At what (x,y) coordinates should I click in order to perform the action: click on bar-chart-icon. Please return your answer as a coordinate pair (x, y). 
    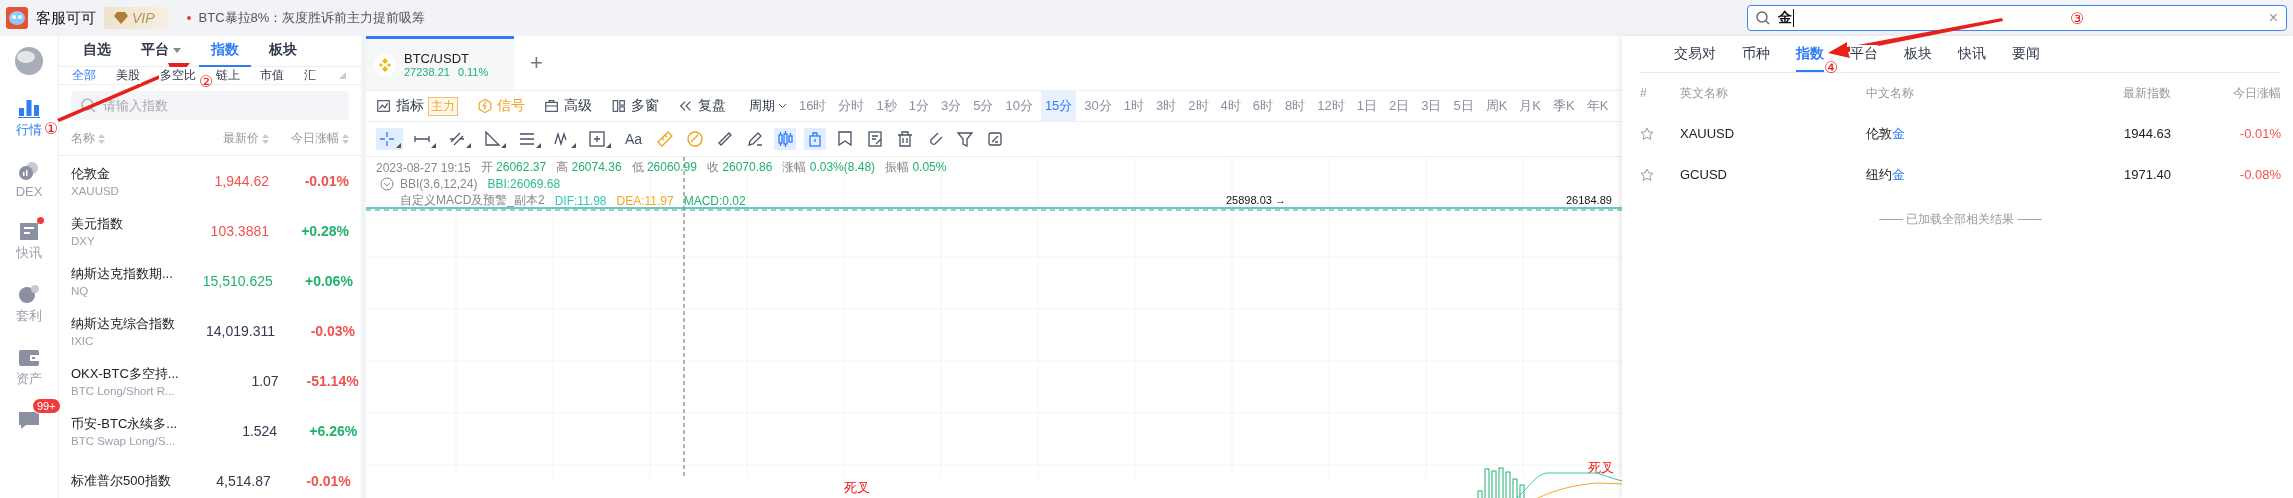
    Looking at the image, I should click on (29, 108).